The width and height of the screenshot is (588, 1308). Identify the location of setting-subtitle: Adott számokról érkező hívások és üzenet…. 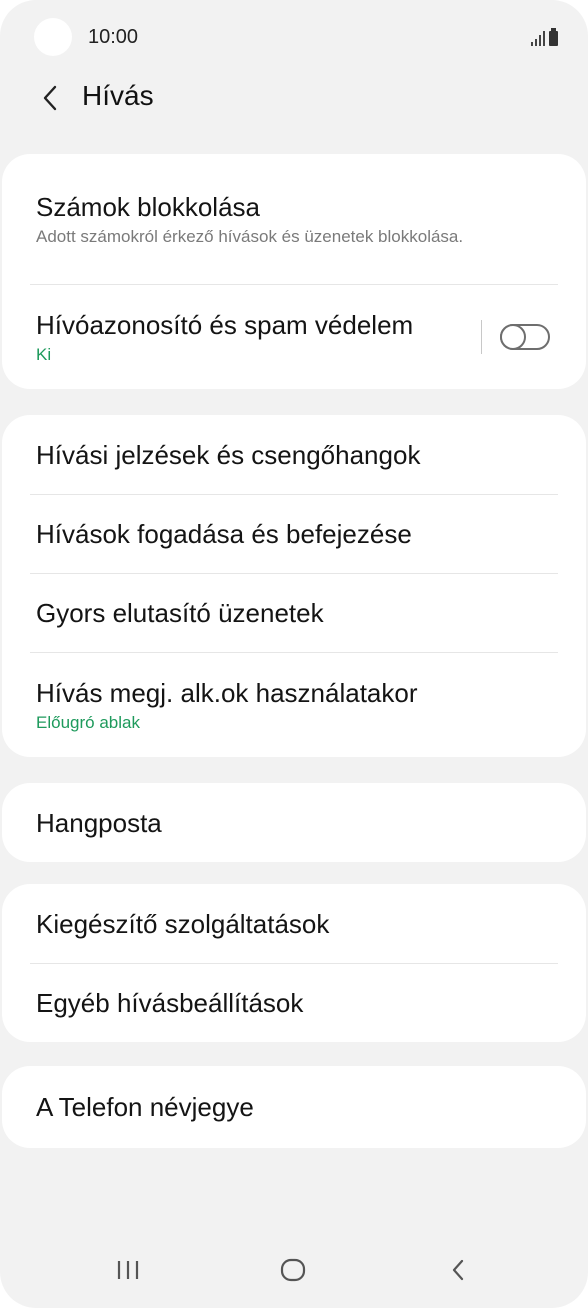
(250, 236).